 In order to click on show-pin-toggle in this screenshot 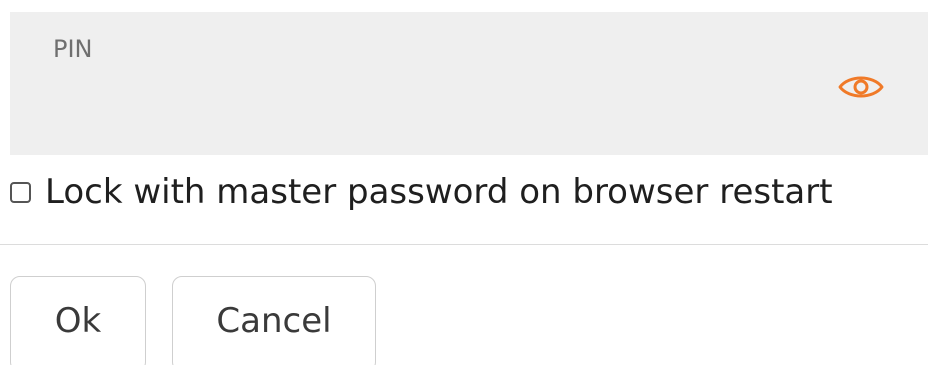, I will do `click(861, 87)`.